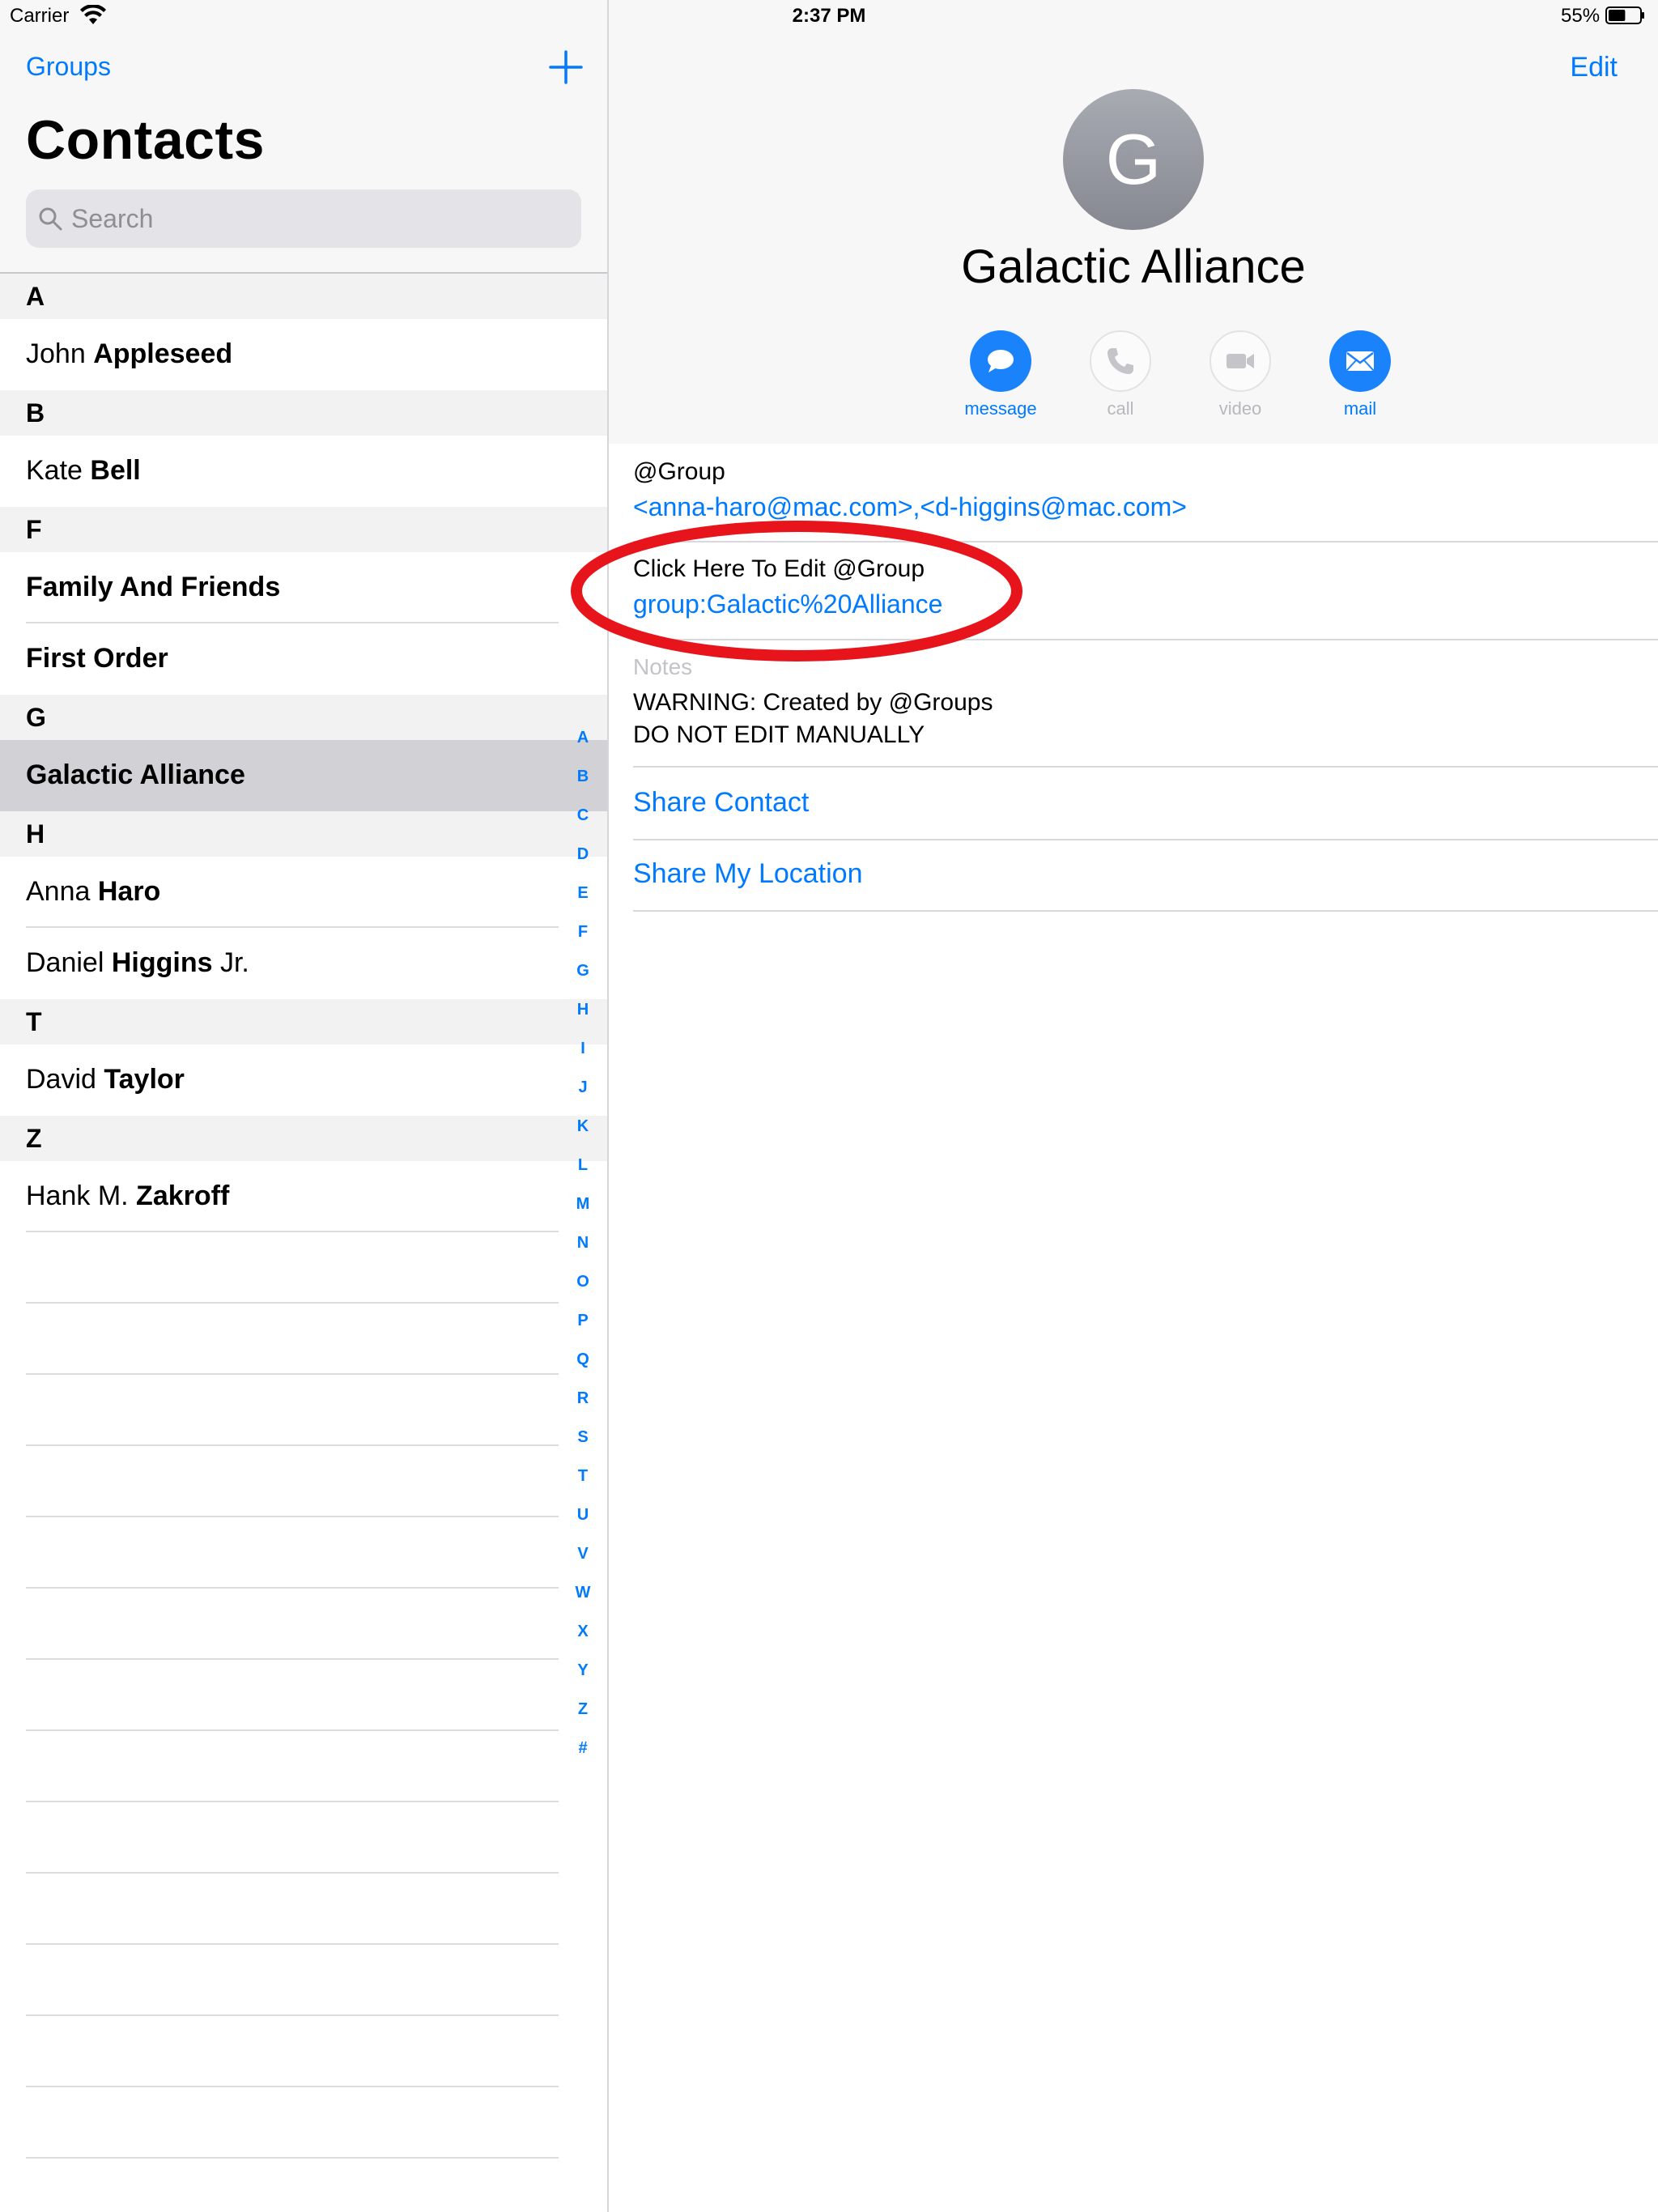  I want to click on index-letter: T, so click(583, 1477).